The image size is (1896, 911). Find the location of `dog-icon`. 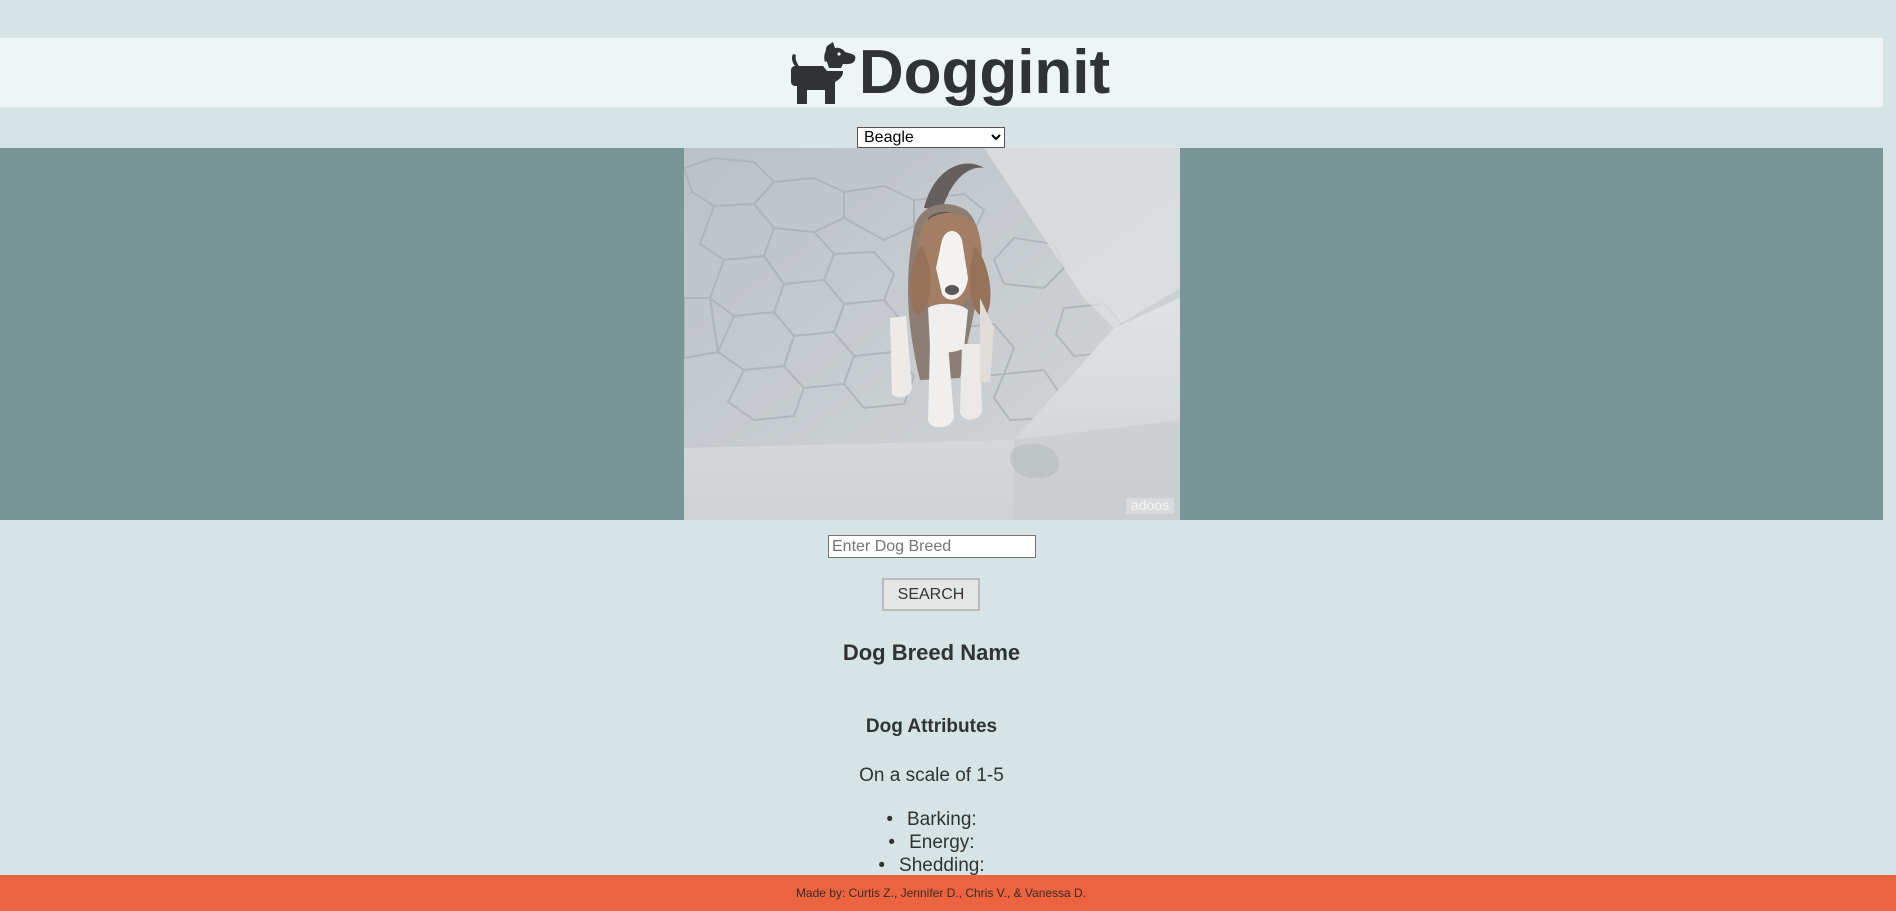

dog-icon is located at coordinates (823, 72).